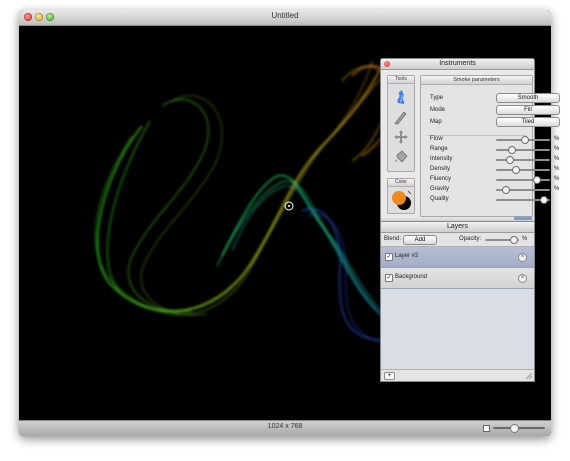 Image resolution: width=570 pixels, height=461 pixels. I want to click on pencil-icon, so click(401, 117).